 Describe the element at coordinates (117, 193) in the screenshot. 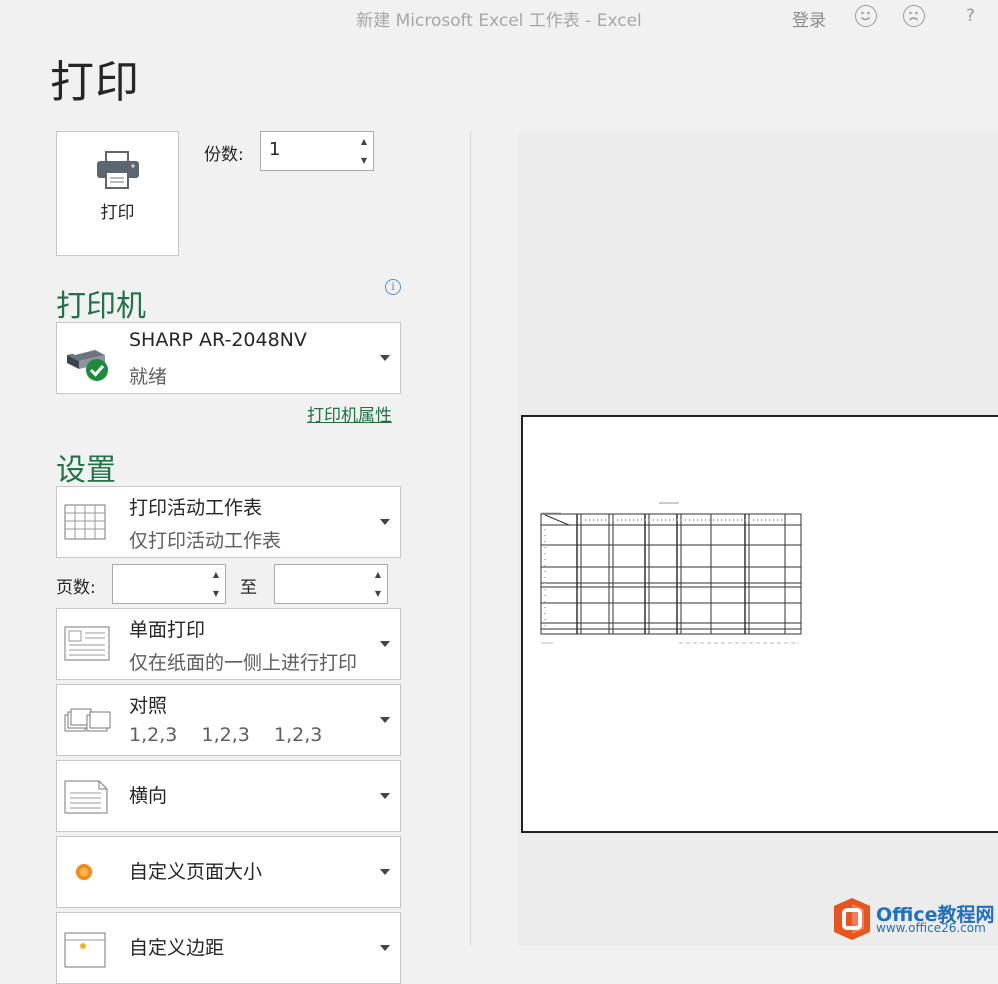

I see `print-button: 打印` at that location.